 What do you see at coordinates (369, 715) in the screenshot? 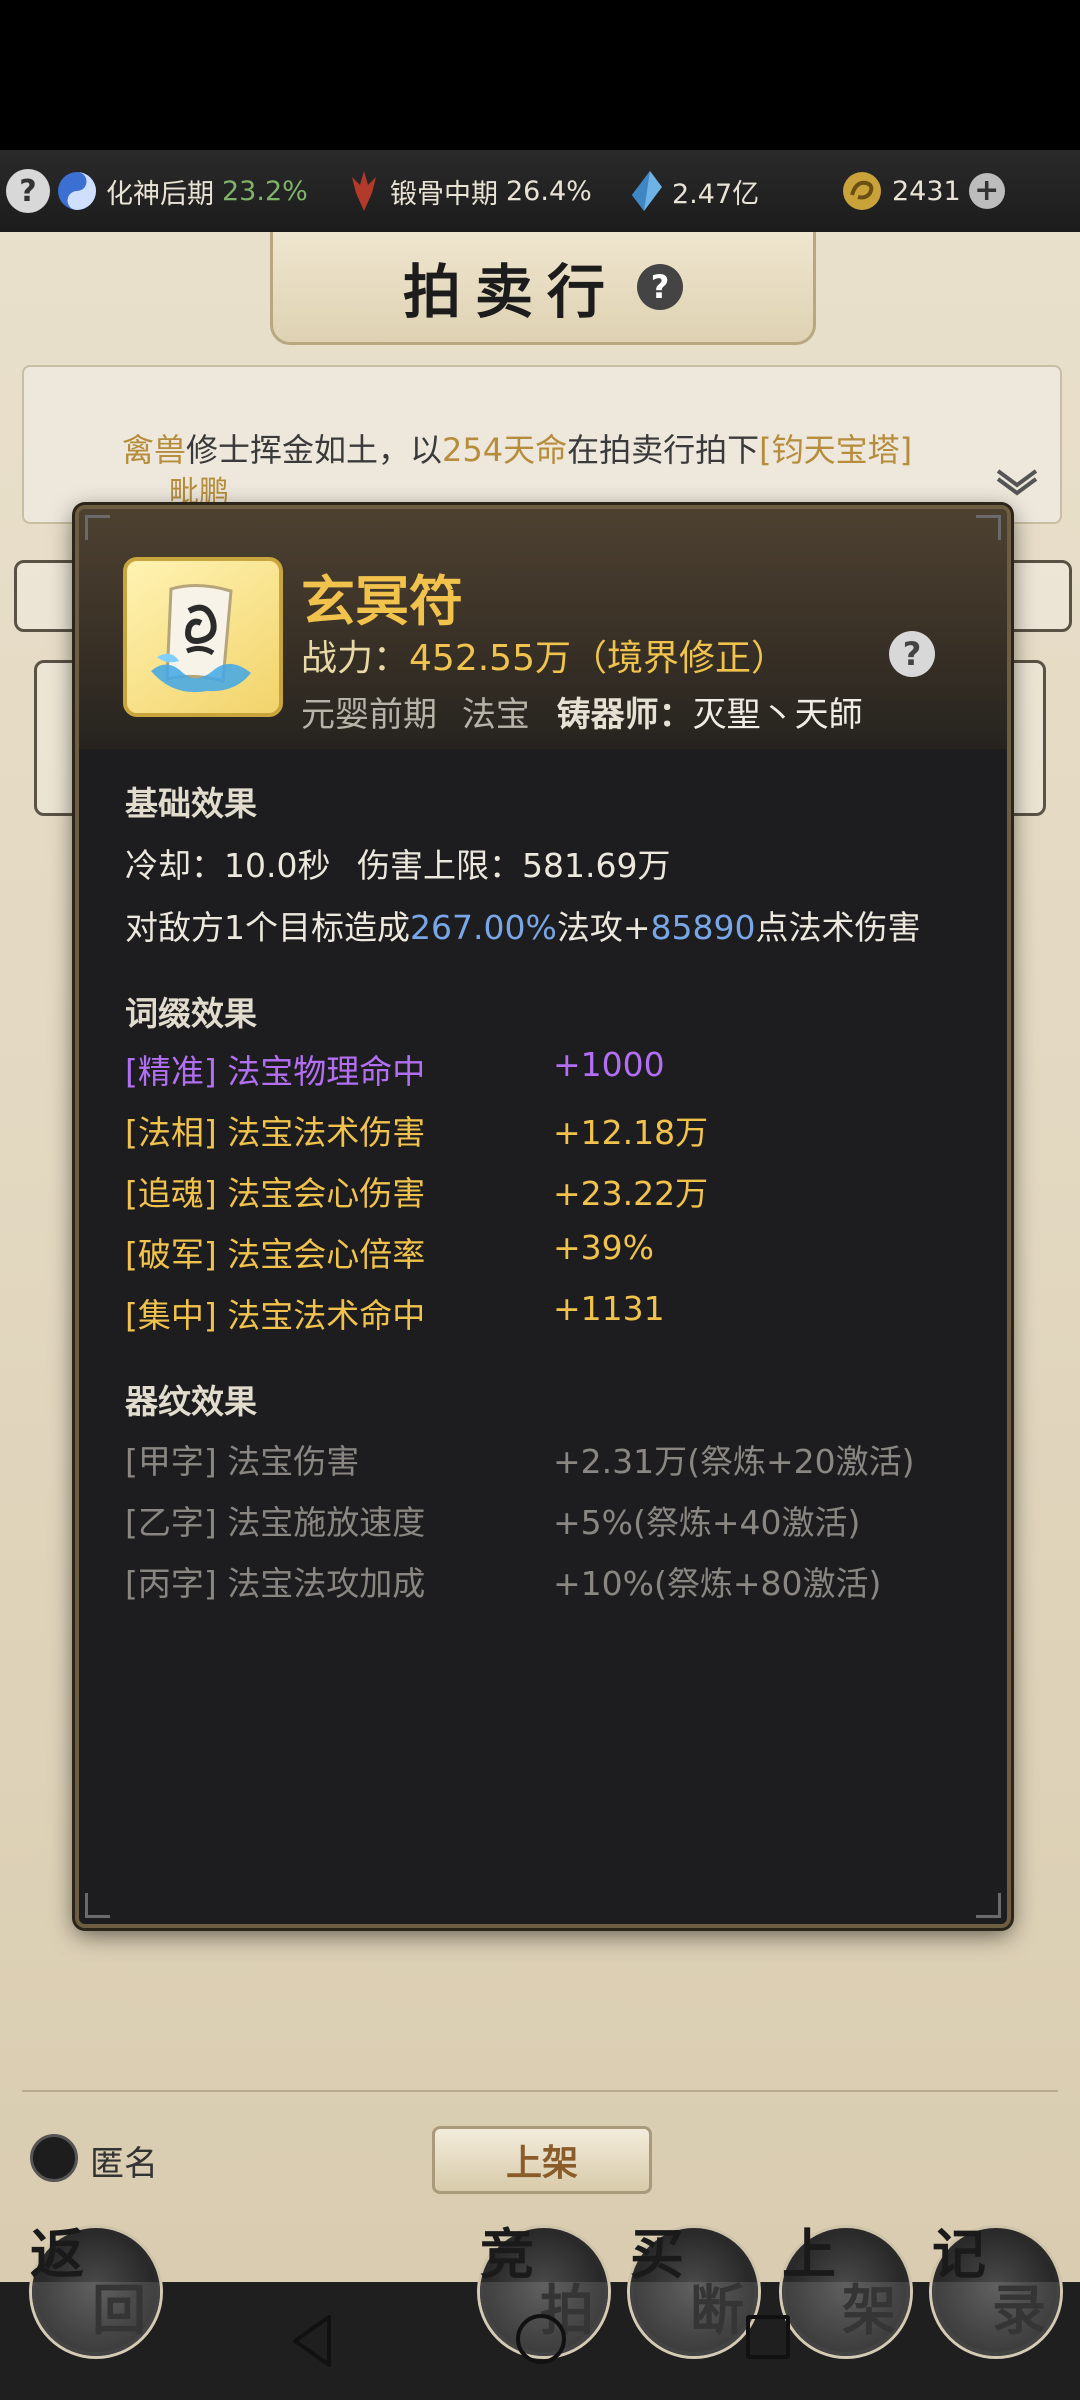
I see `item-realm: 元婴前期` at bounding box center [369, 715].